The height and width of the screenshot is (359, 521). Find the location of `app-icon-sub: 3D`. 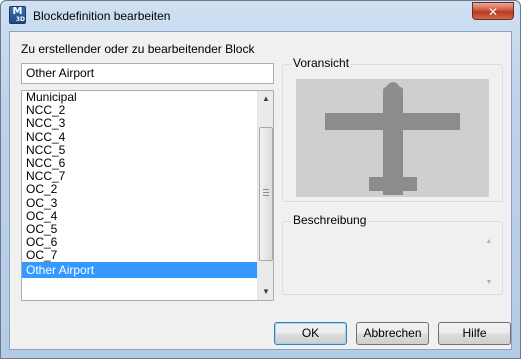

app-icon-sub: 3D is located at coordinates (20, 19).